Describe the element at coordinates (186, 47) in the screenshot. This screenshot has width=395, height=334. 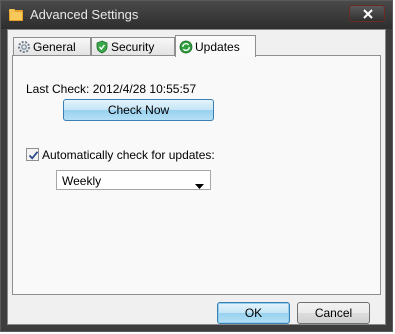
I see `refresh-icon` at that location.